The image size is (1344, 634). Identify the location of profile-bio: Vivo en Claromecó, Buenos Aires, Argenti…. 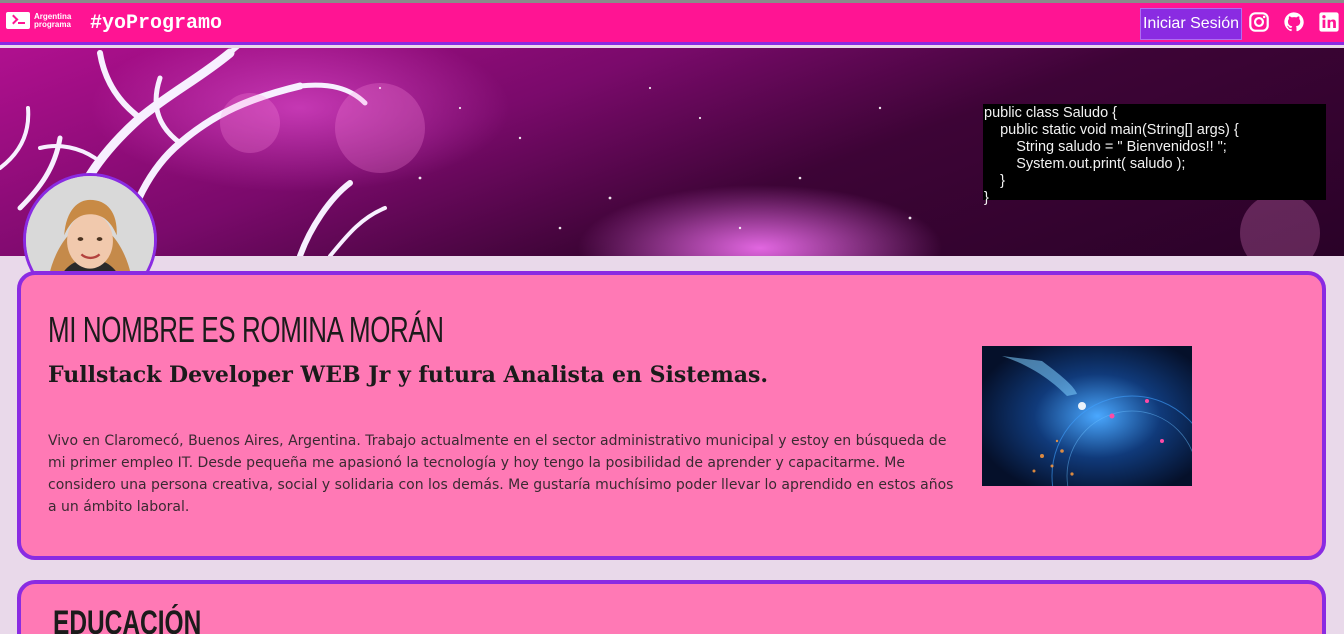
(501, 474).